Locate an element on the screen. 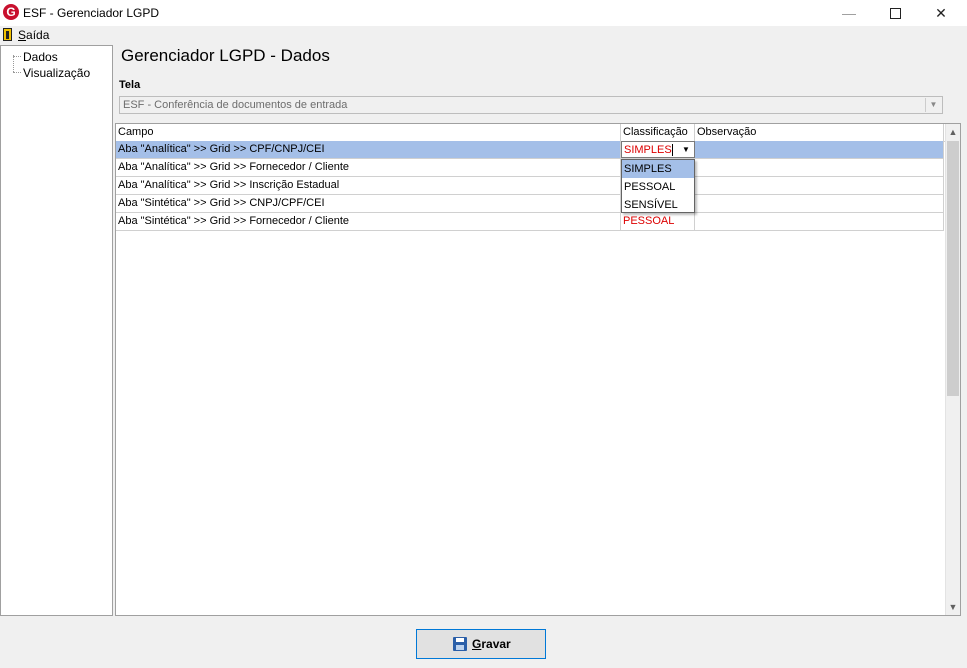  chevron-up-icon: ▲ is located at coordinates (953, 132).